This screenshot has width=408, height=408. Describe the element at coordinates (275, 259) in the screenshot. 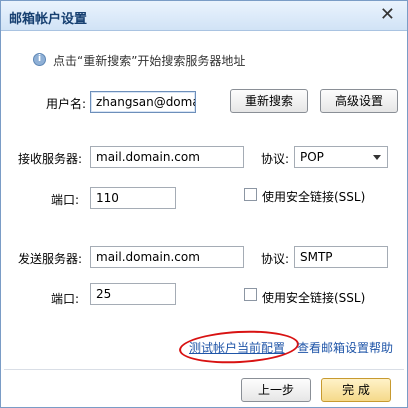

I see `outgoing-protocol-label: 协议:` at that location.